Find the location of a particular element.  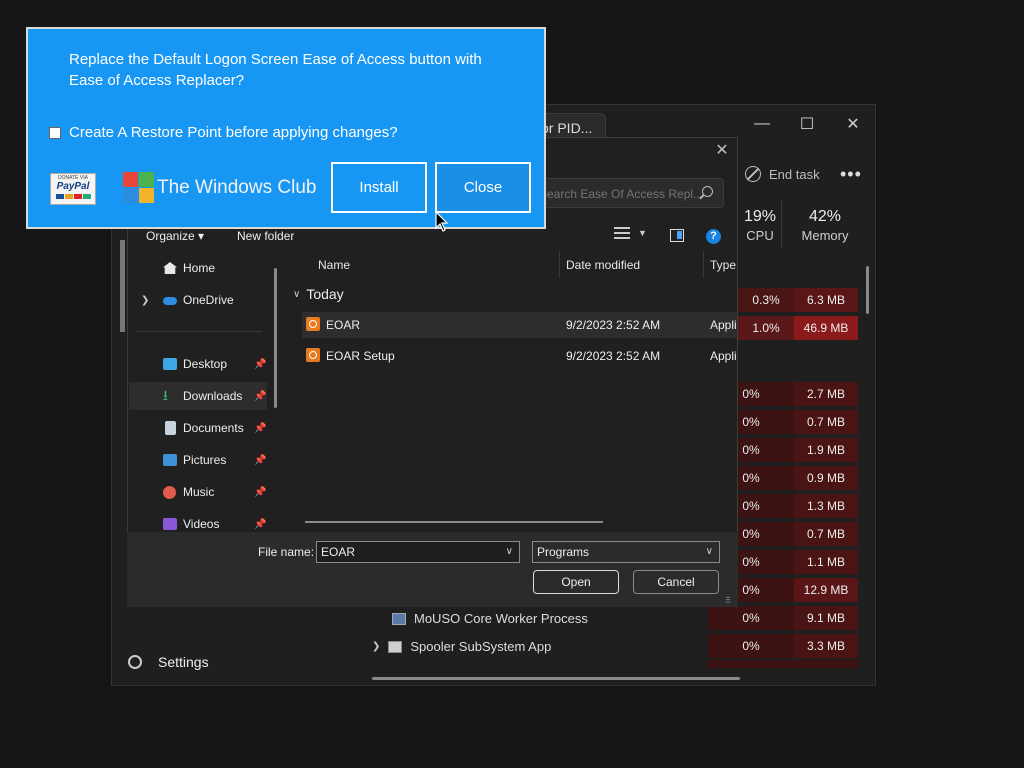

close-icon: ✕ is located at coordinates (853, 124).